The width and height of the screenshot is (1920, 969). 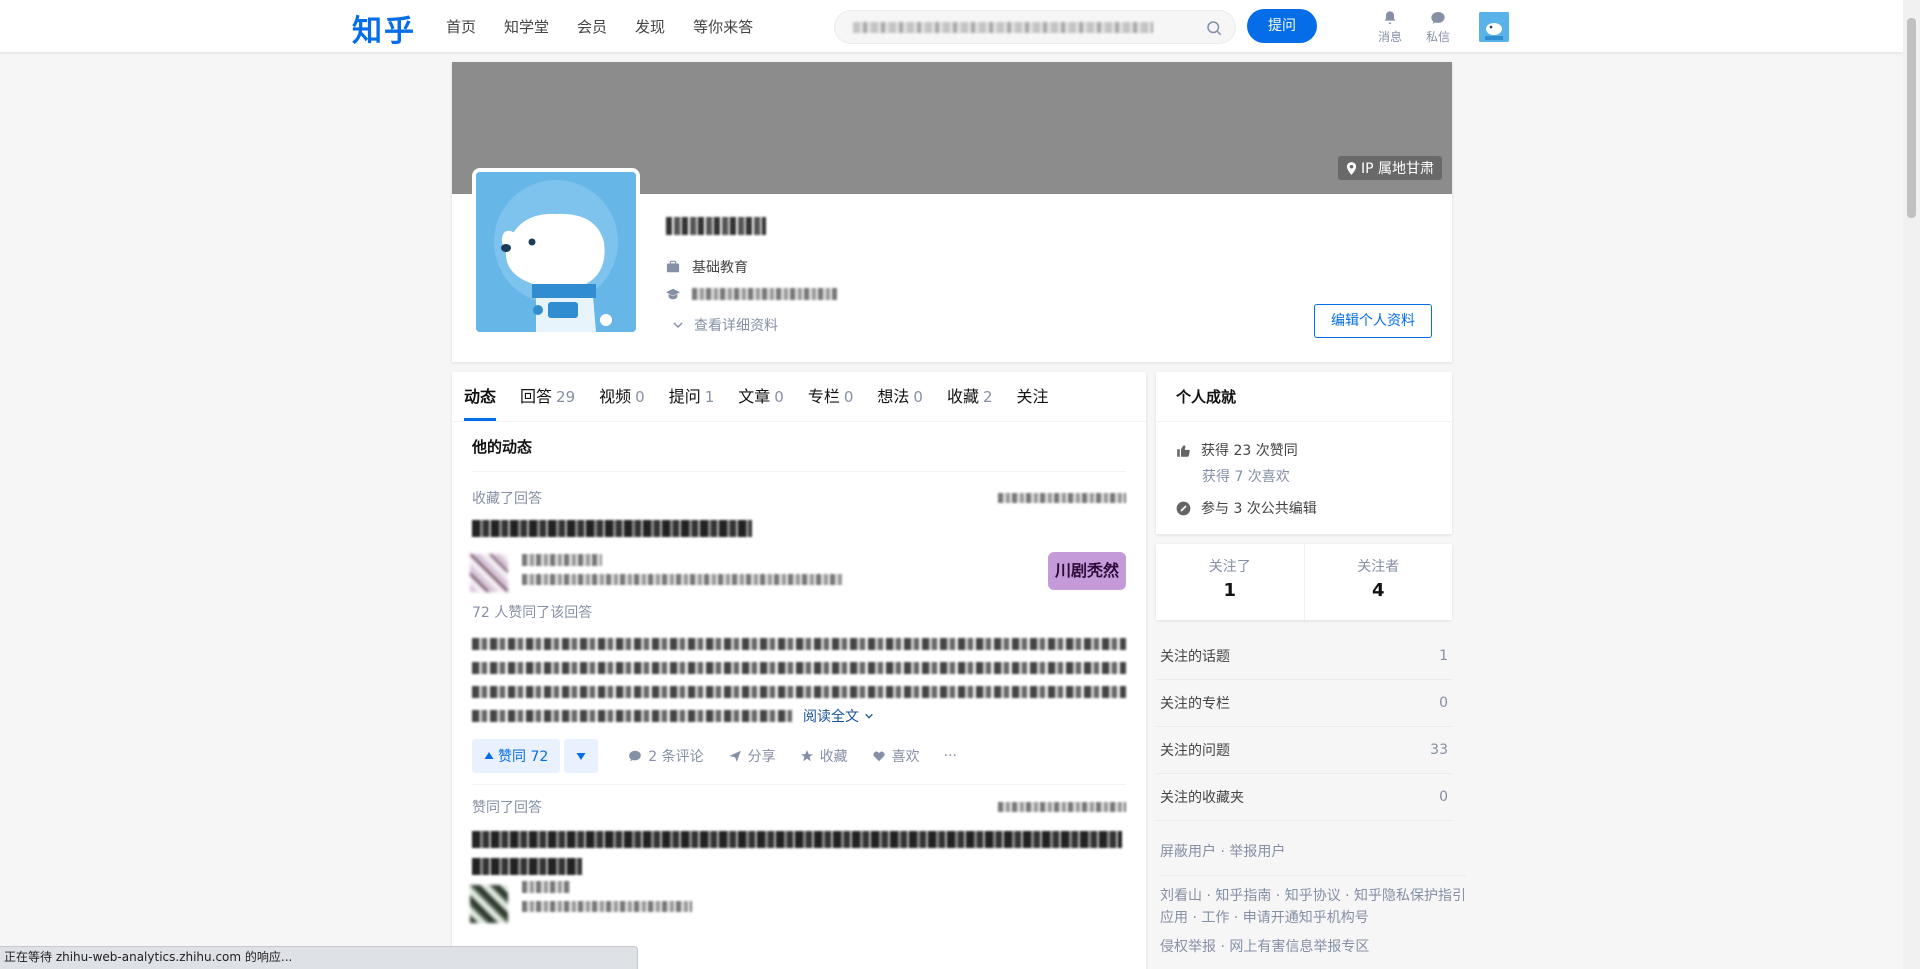 I want to click on downvote-button, so click(x=581, y=756).